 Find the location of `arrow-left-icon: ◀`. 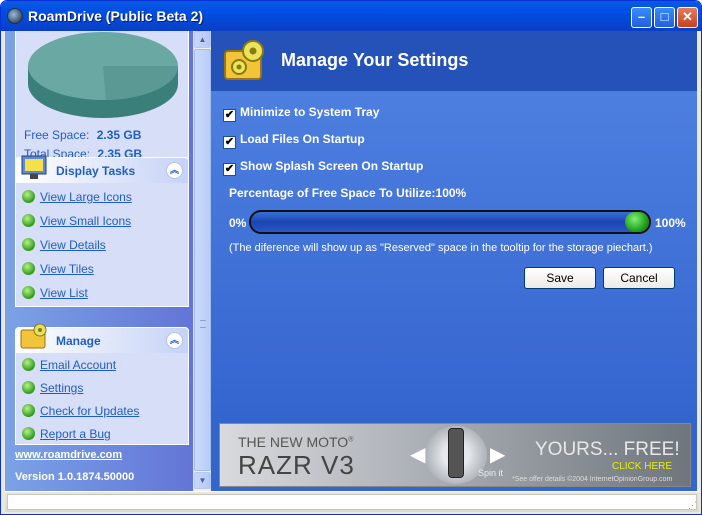

arrow-left-icon: ◀ is located at coordinates (418, 455).